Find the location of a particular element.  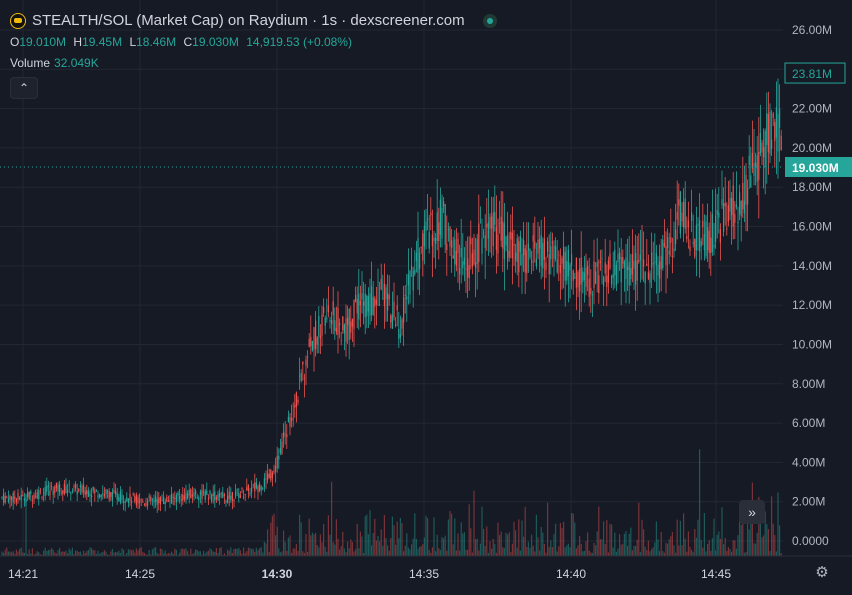

y-tick-label: 18.00M is located at coordinates (812, 187).